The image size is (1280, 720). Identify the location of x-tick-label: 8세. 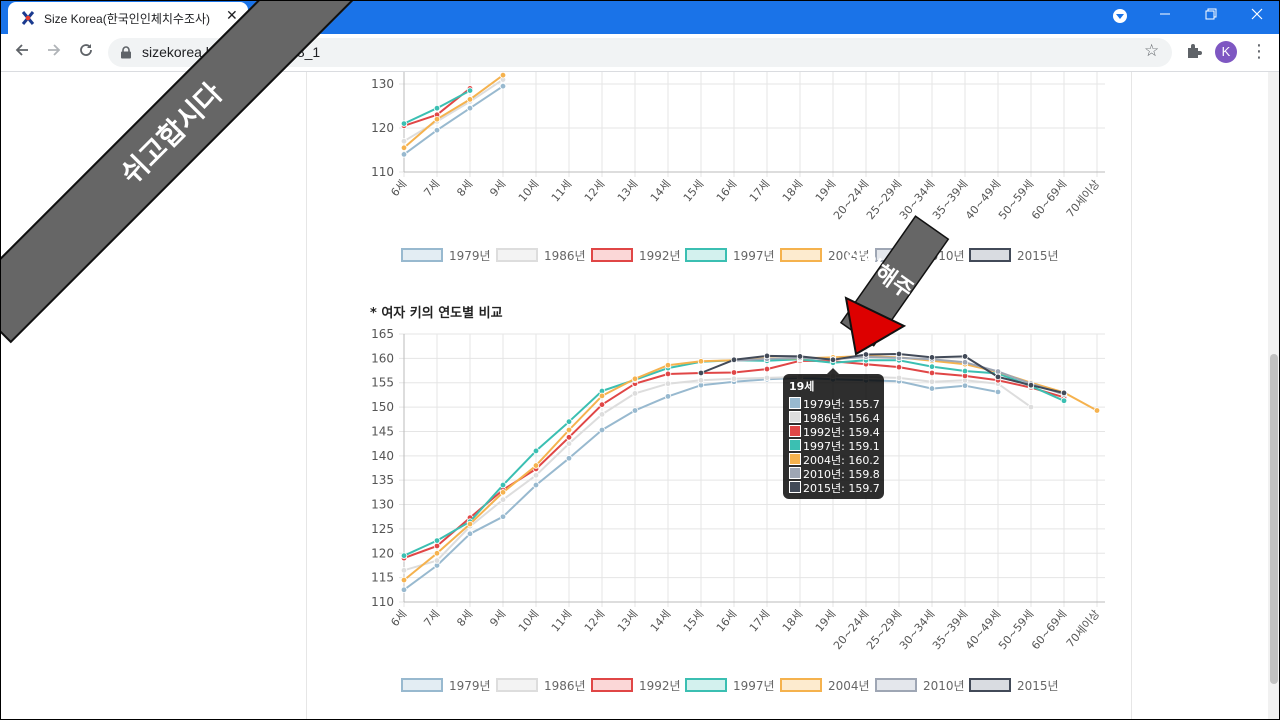
(464, 618).